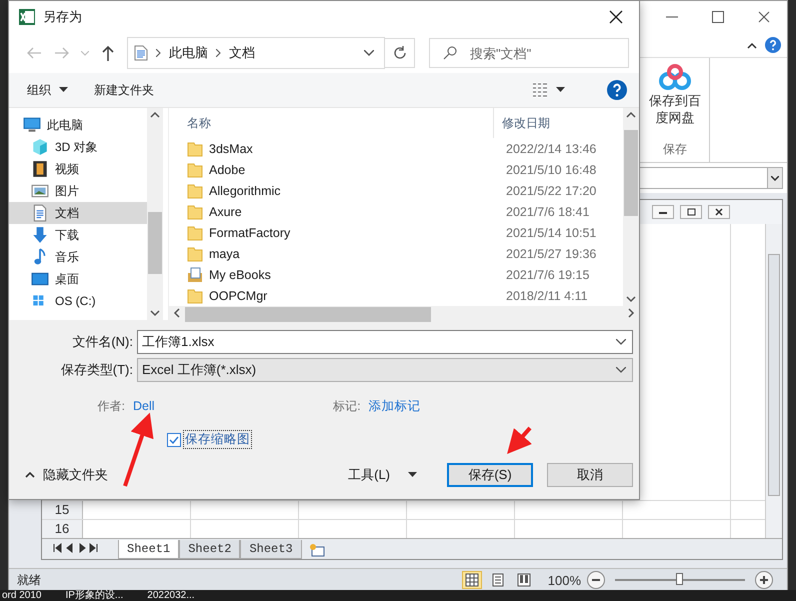 The image size is (796, 601). Describe the element at coordinates (124, 90) in the screenshot. I see `new-folder-button: 新建文件夹` at that location.